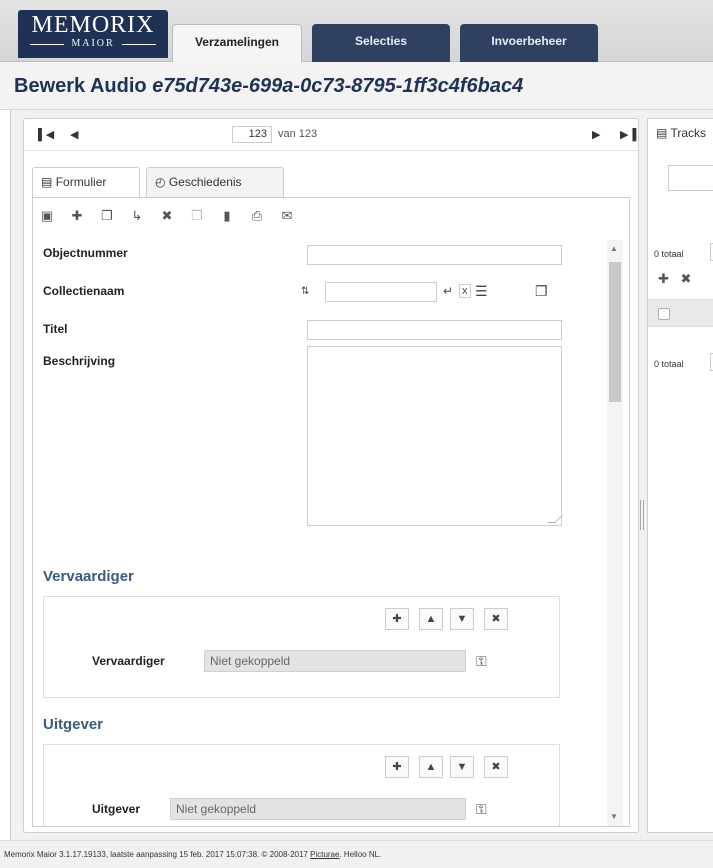 The height and width of the screenshot is (868, 713). Describe the element at coordinates (686, 278) in the screenshot. I see `delete-track-icon: ✖` at that location.